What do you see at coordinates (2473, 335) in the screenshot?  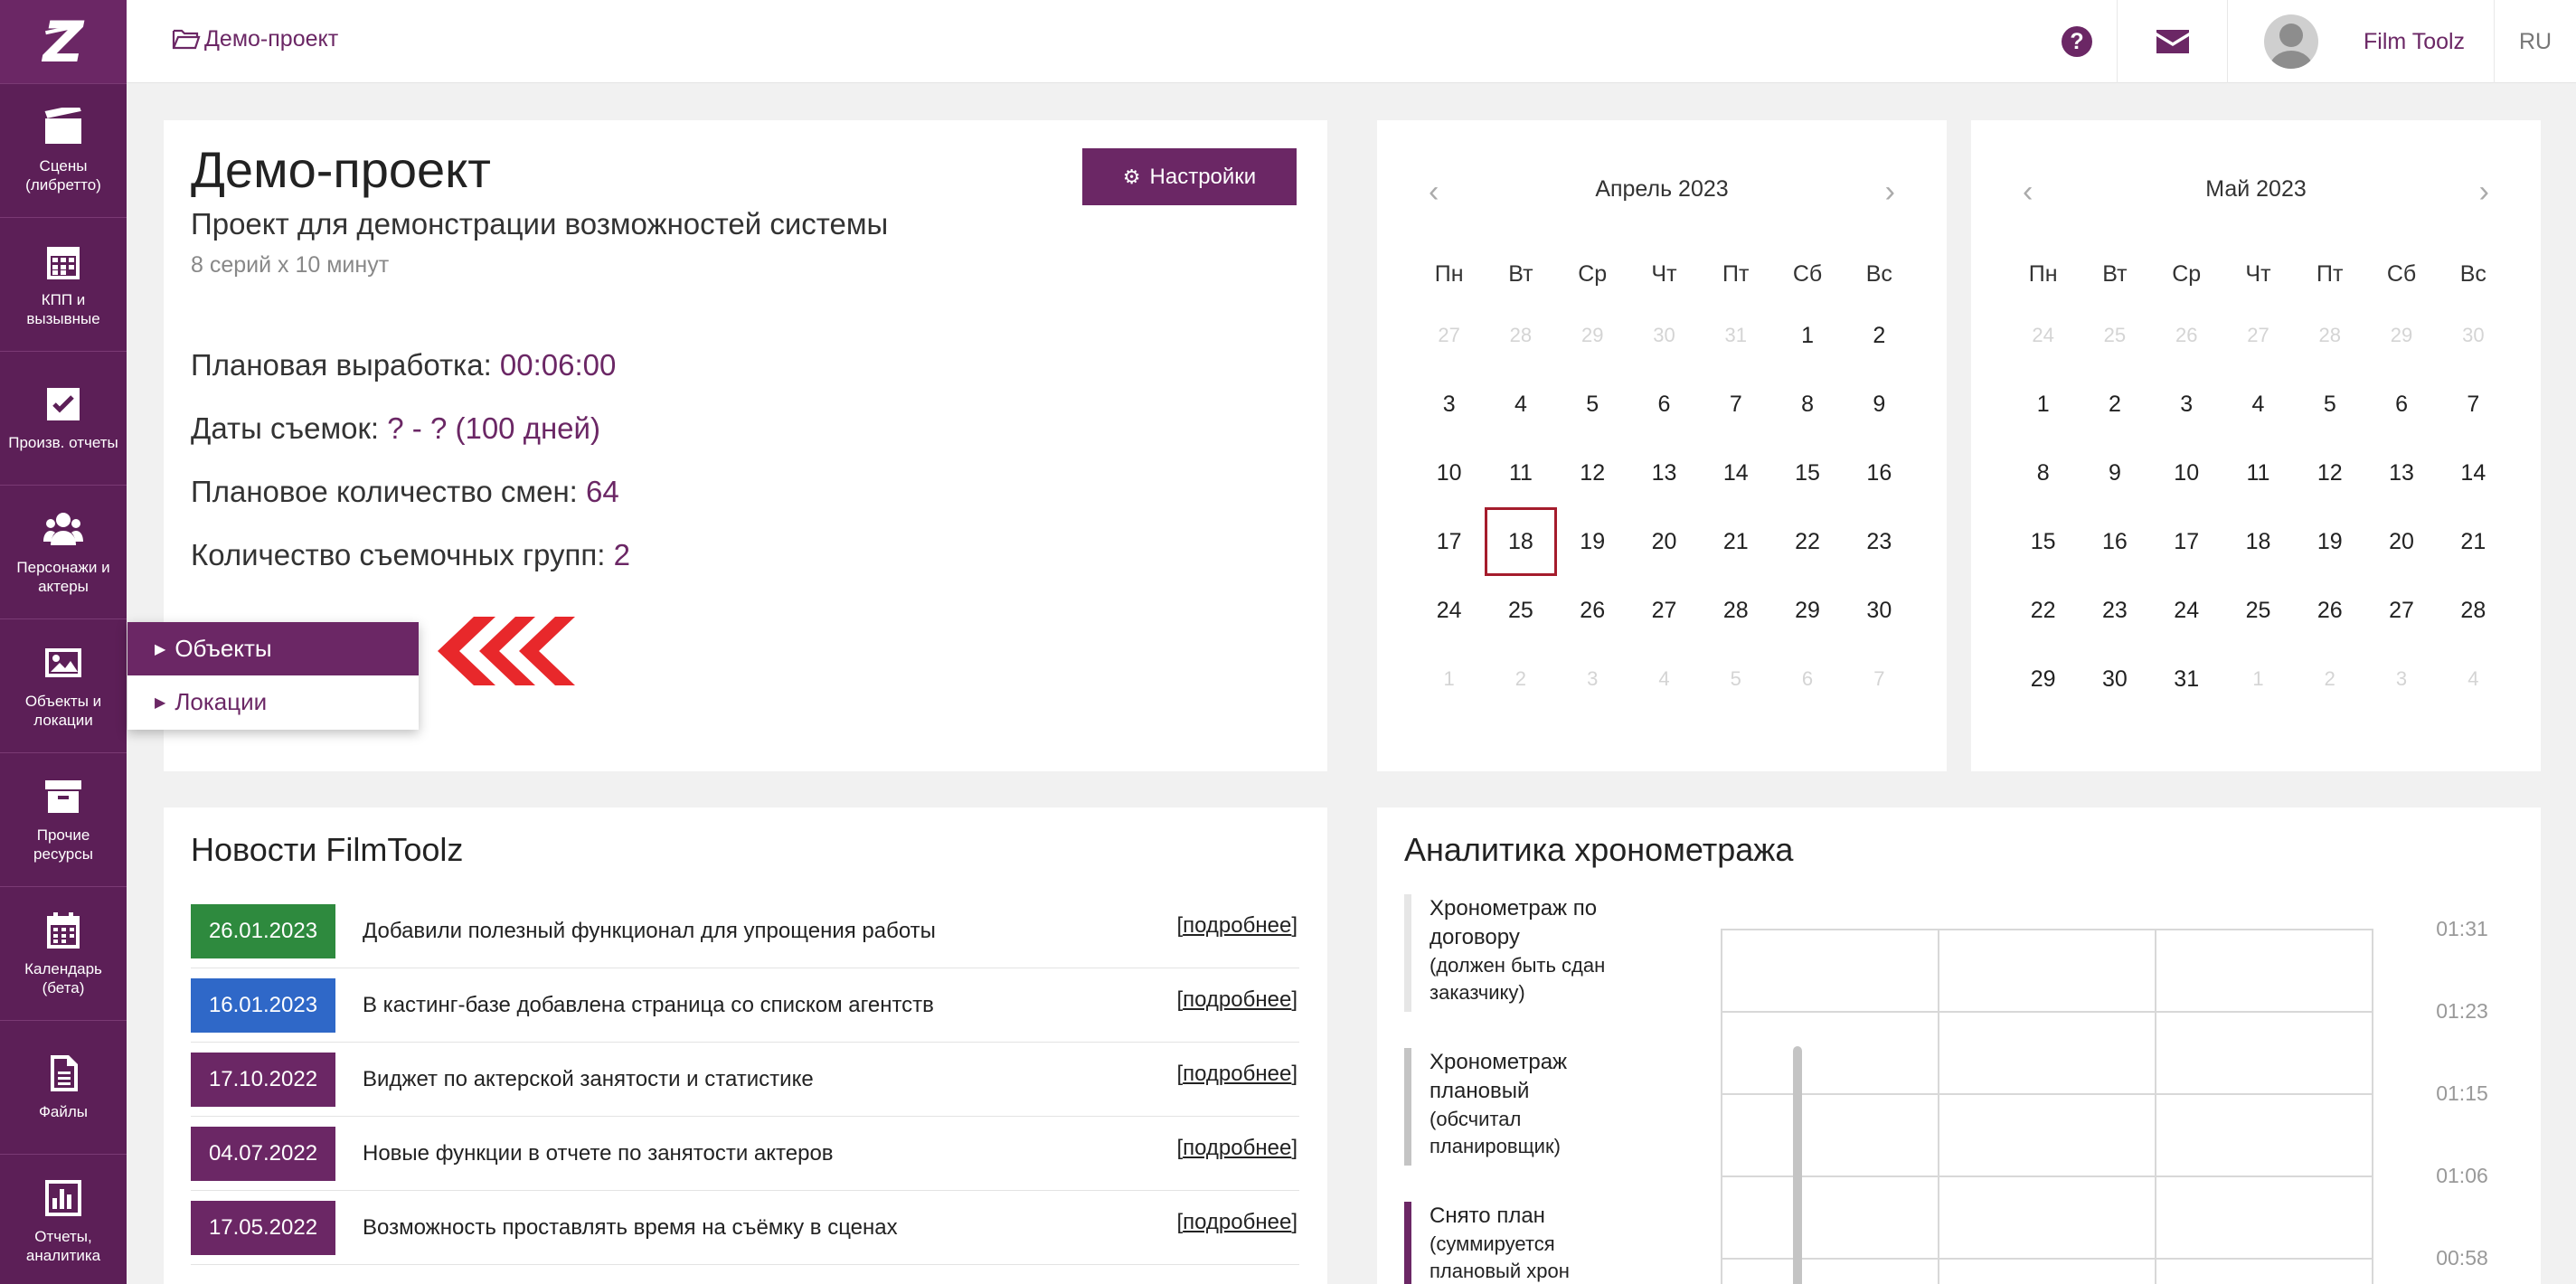 I see `calendar-day-outside: 30` at bounding box center [2473, 335].